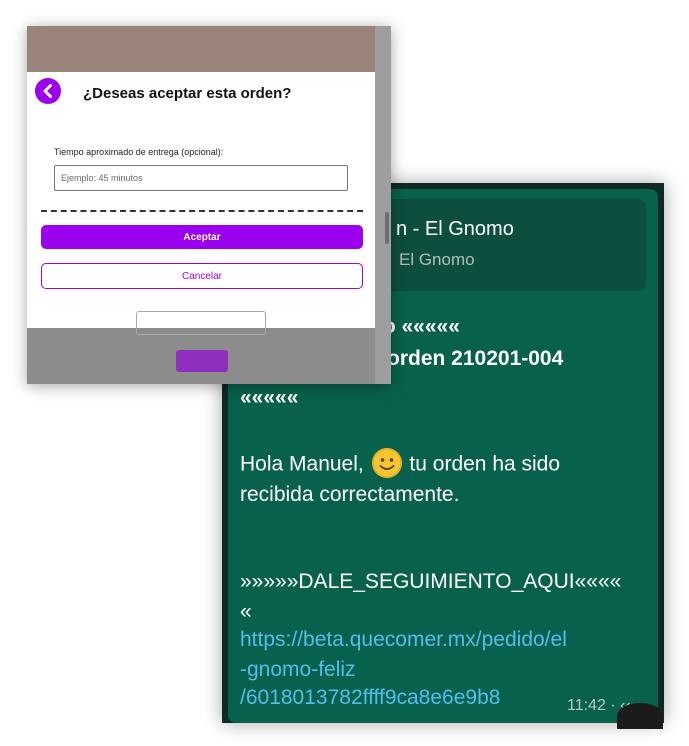 The width and height of the screenshot is (689, 746). What do you see at coordinates (201, 323) in the screenshot?
I see `background-button-outline` at bounding box center [201, 323].